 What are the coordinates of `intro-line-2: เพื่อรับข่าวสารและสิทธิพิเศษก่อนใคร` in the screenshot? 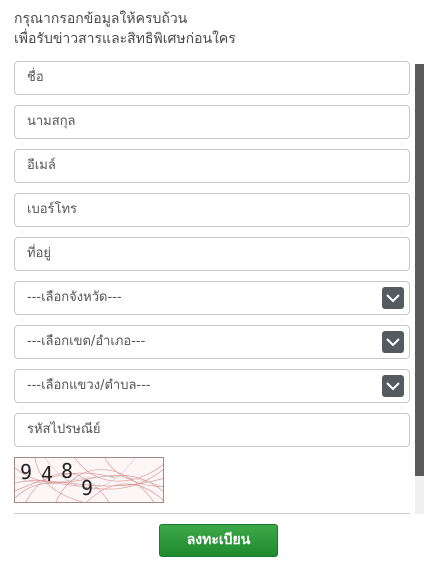 It's located at (125, 39).